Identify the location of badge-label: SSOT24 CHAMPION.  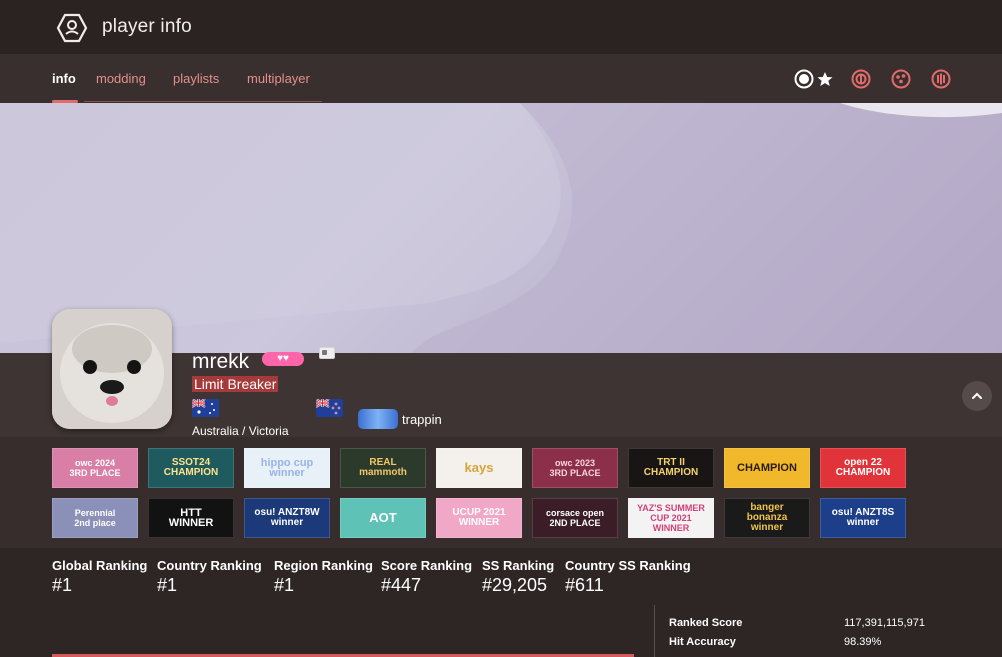
(191, 467).